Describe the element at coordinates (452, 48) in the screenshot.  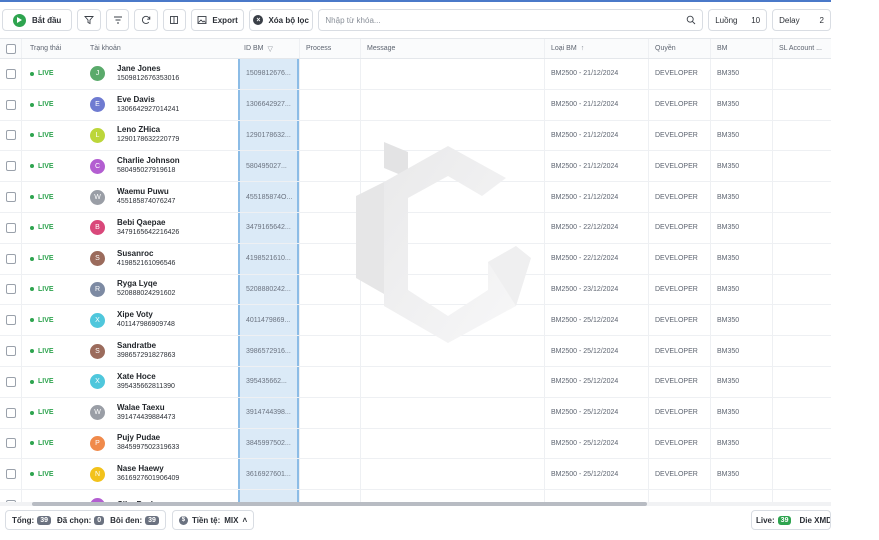
I see `header-message: Message` at that location.